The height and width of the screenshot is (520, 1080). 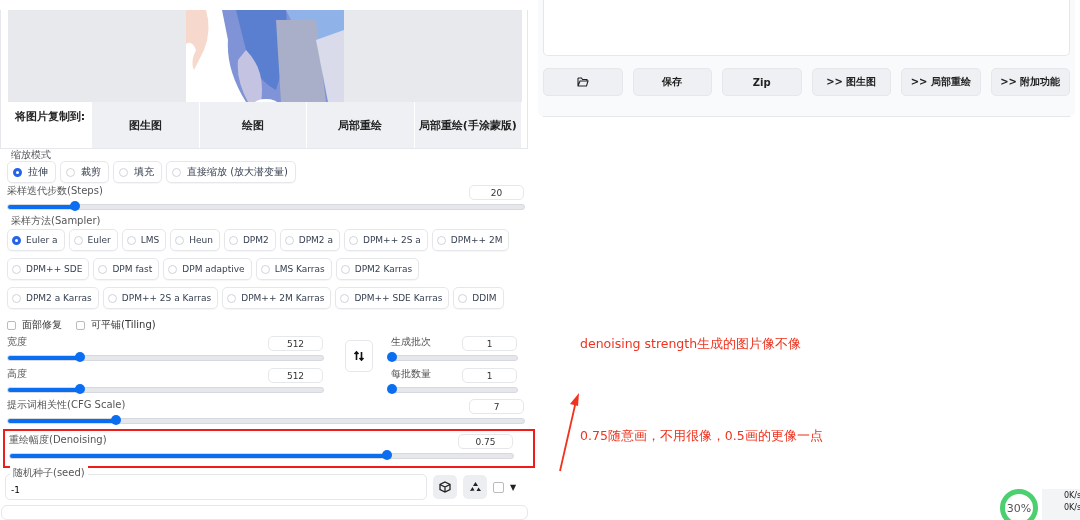 I want to click on radio-option: LMS Karras, so click(x=293, y=269).